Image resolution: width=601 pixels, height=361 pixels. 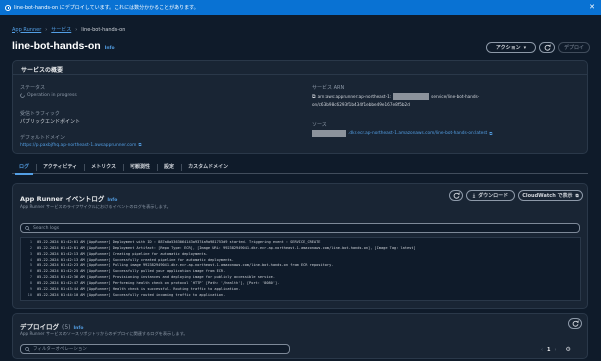 I want to click on pagination: ‹ 1 › ⚙, so click(x=556, y=349).